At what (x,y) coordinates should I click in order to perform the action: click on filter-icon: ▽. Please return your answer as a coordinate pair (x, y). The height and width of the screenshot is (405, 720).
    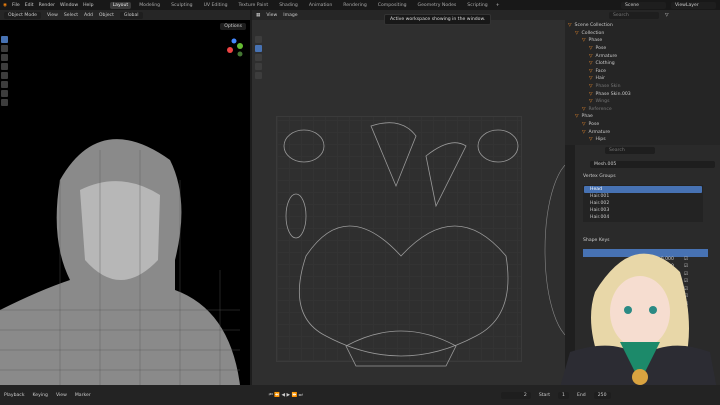
    Looking at the image, I should click on (667, 15).